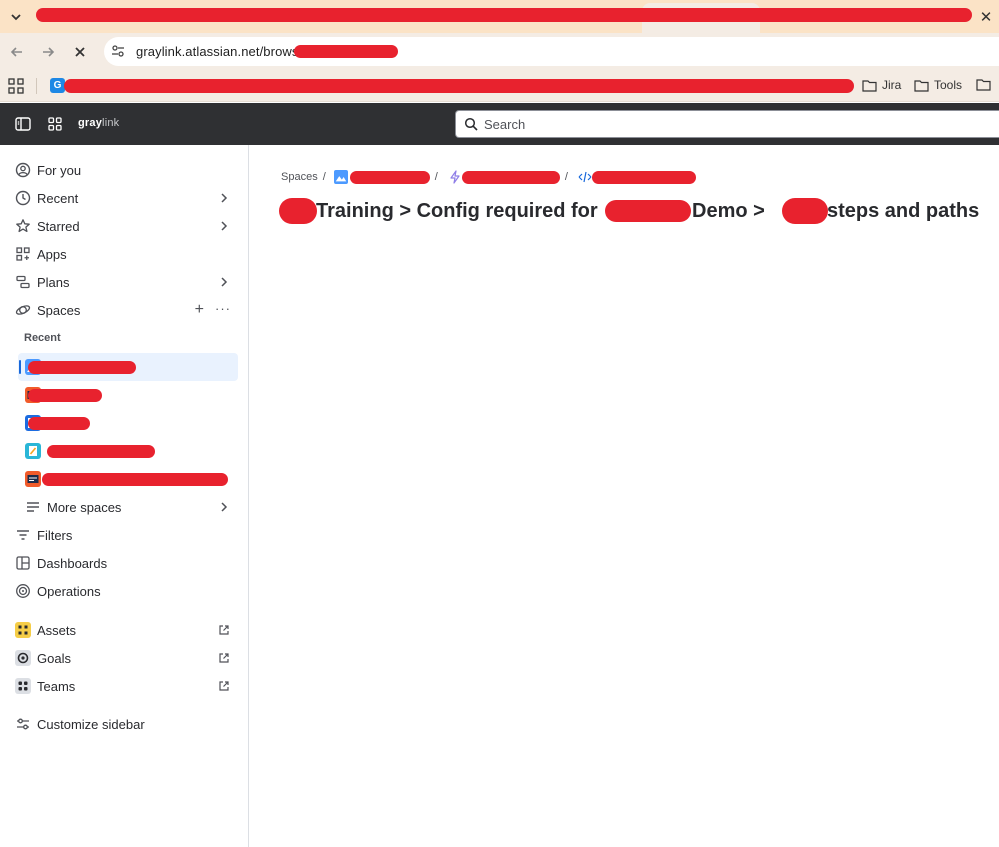 The height and width of the screenshot is (847, 999). I want to click on sidebar-item-operations: Operations, so click(124, 591).